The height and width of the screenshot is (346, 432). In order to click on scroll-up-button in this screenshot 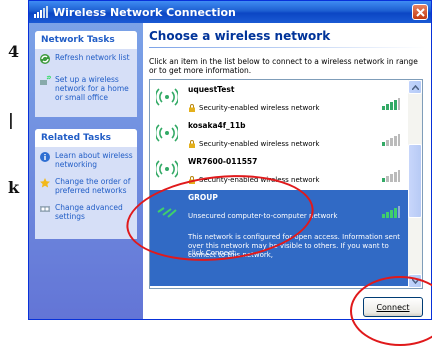, I will do `click(415, 87)`.